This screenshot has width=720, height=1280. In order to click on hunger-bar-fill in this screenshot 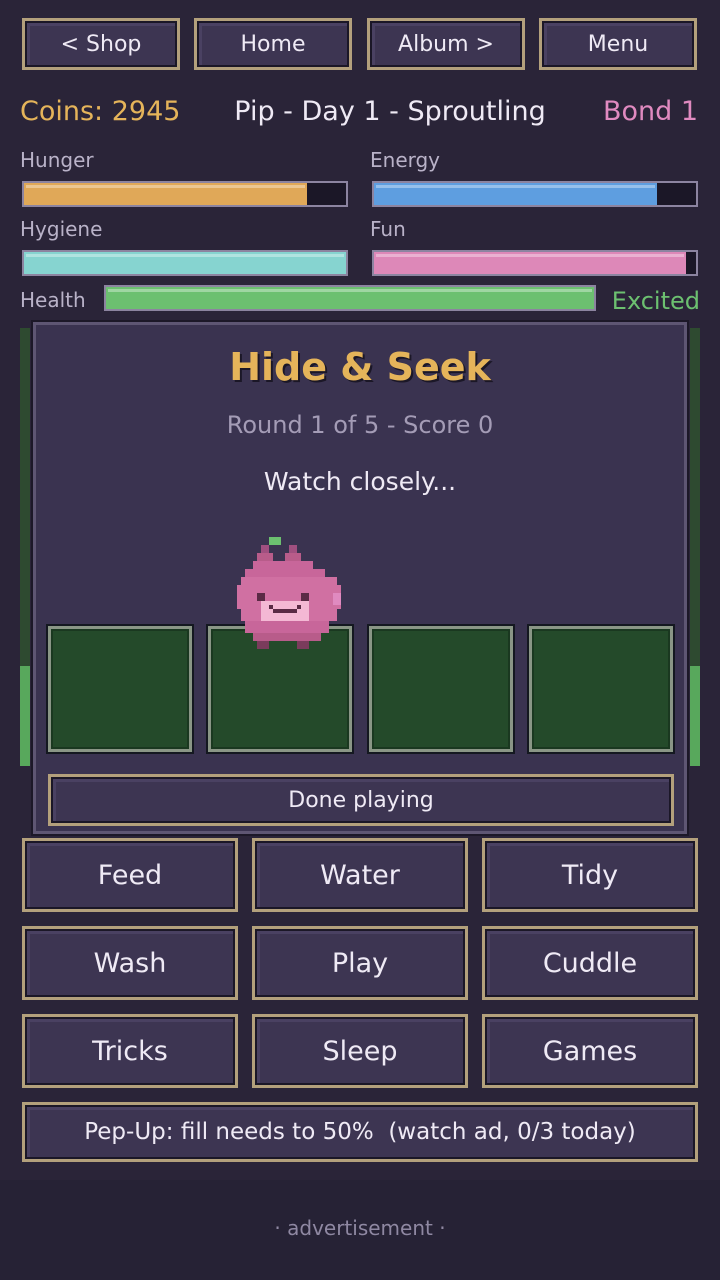, I will do `click(166, 194)`.